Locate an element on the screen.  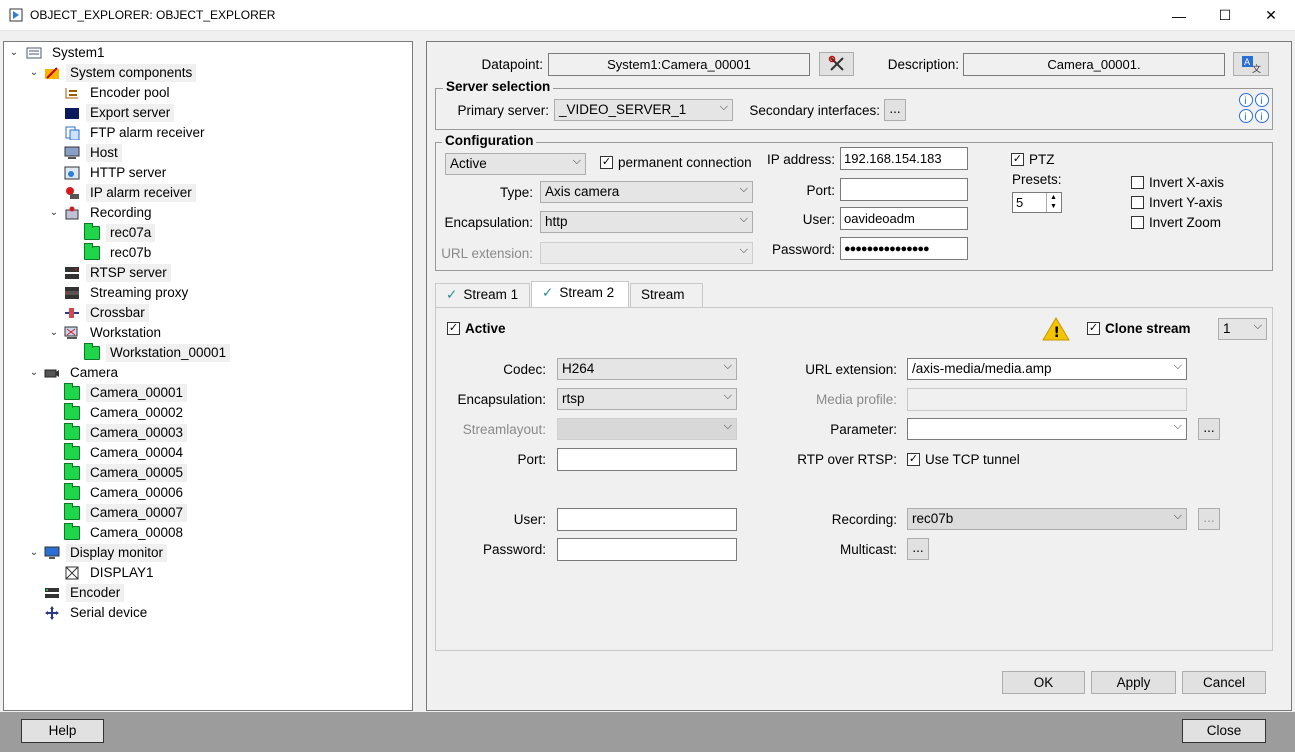
tree-item-workstation-00001: Workstation_00001 is located at coordinates (159, 353).